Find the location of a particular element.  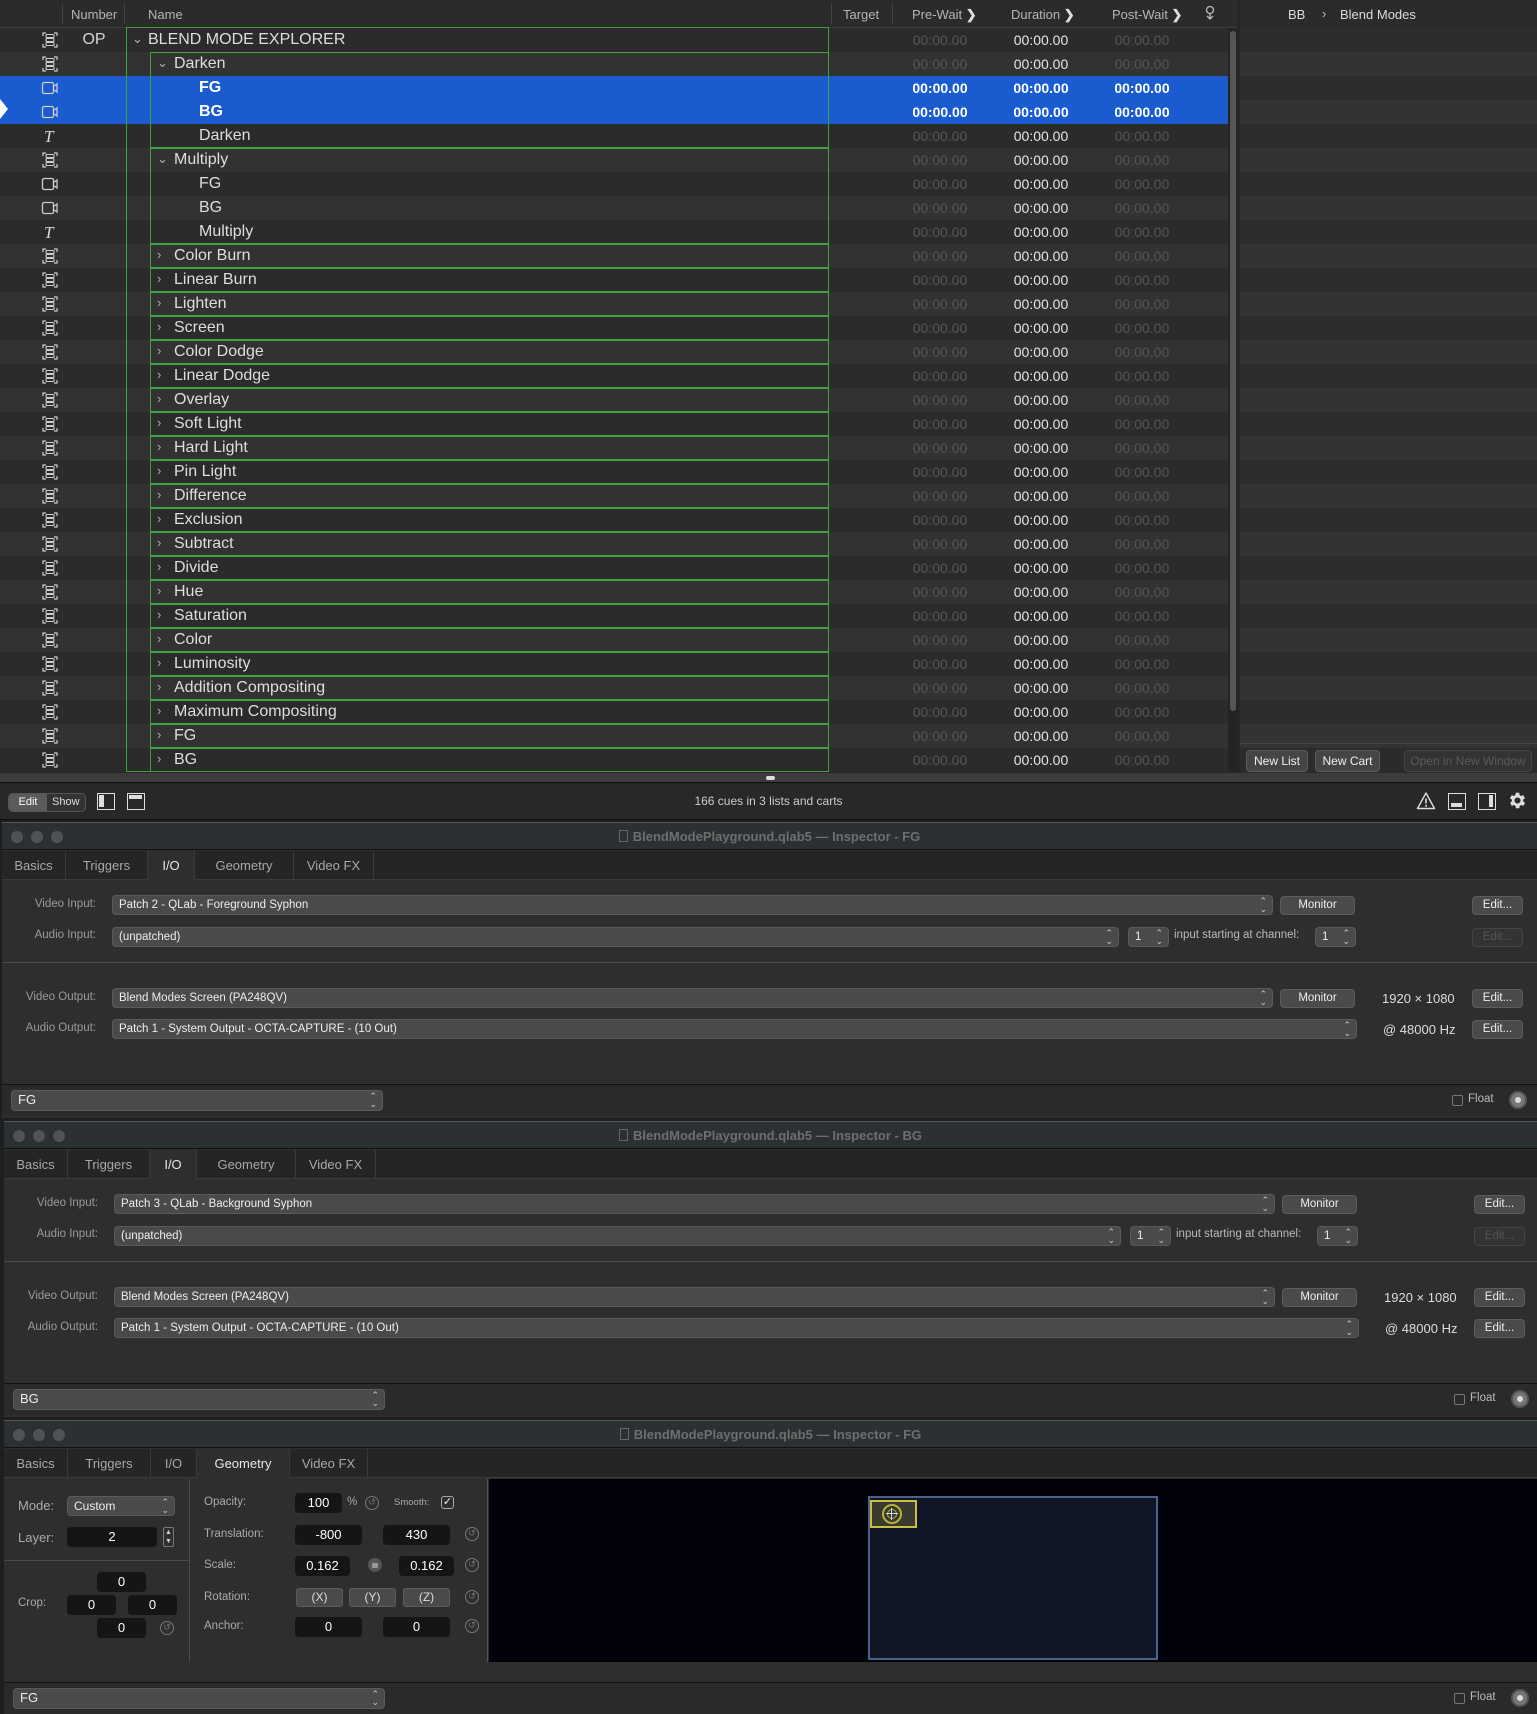

cue-name: Linear Dodge is located at coordinates (222, 376).